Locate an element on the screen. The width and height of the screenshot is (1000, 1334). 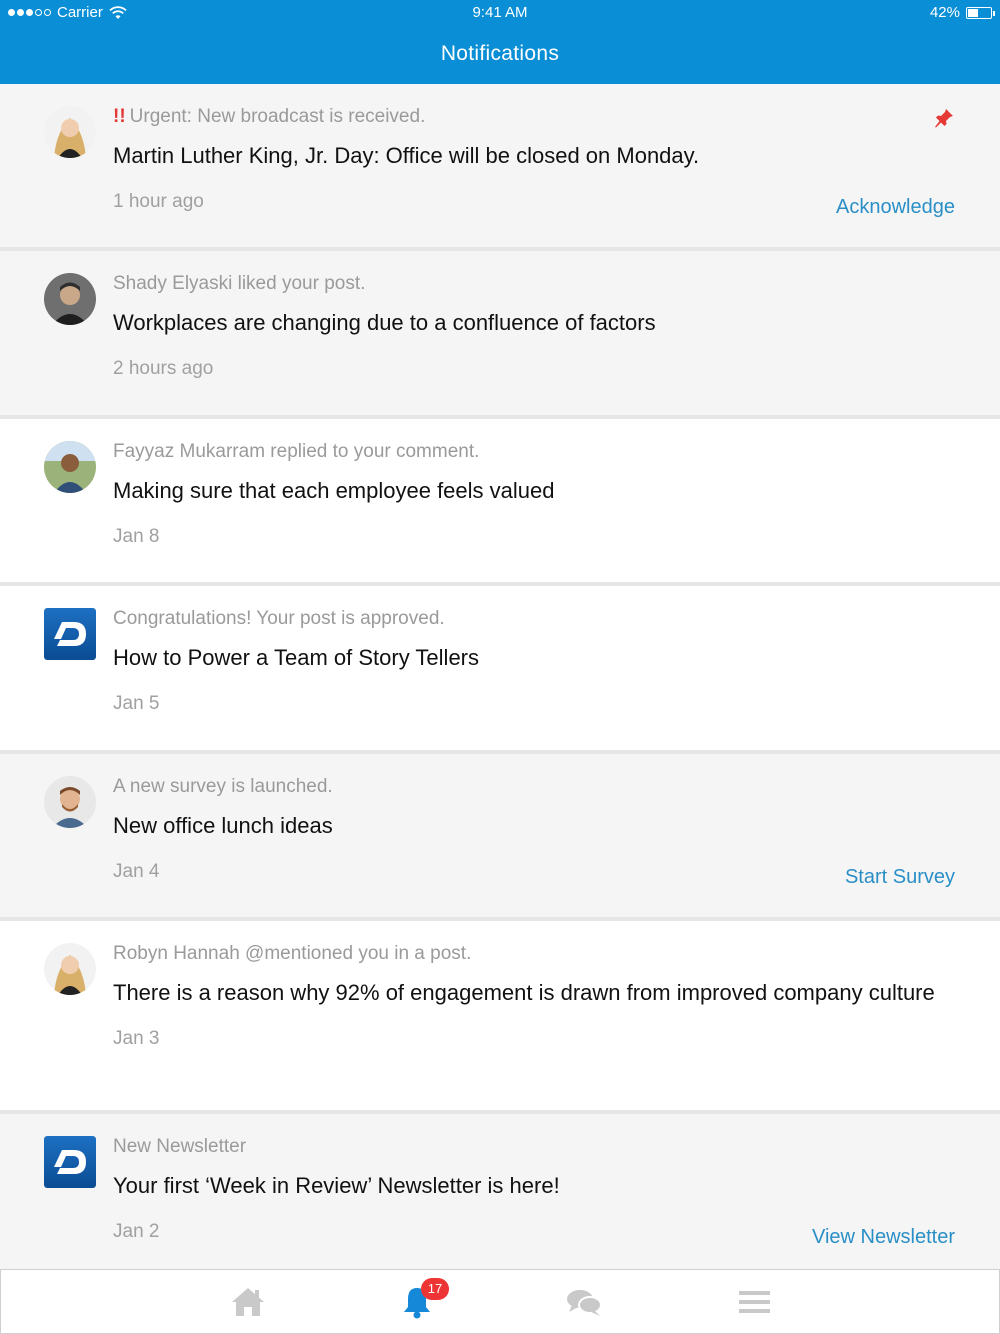
chat-icon is located at coordinates (584, 1303).